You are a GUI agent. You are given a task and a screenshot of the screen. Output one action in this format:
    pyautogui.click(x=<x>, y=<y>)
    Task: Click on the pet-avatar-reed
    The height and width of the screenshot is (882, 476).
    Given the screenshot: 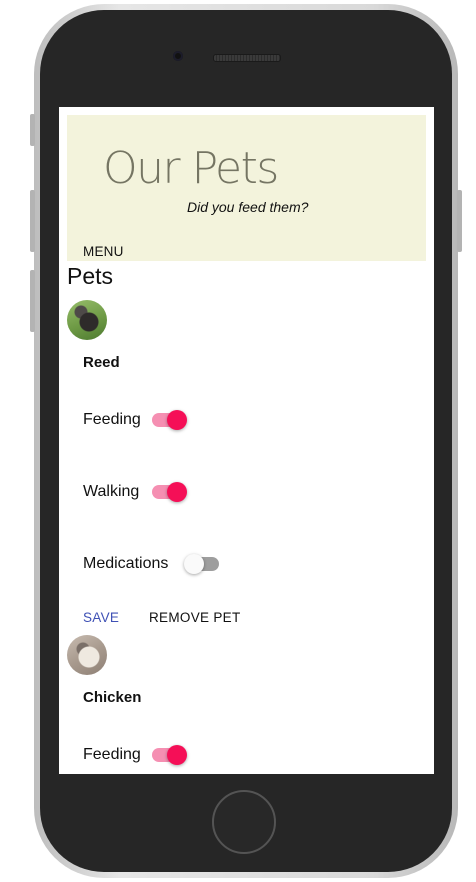 What is the action you would take?
    pyautogui.click(x=87, y=320)
    